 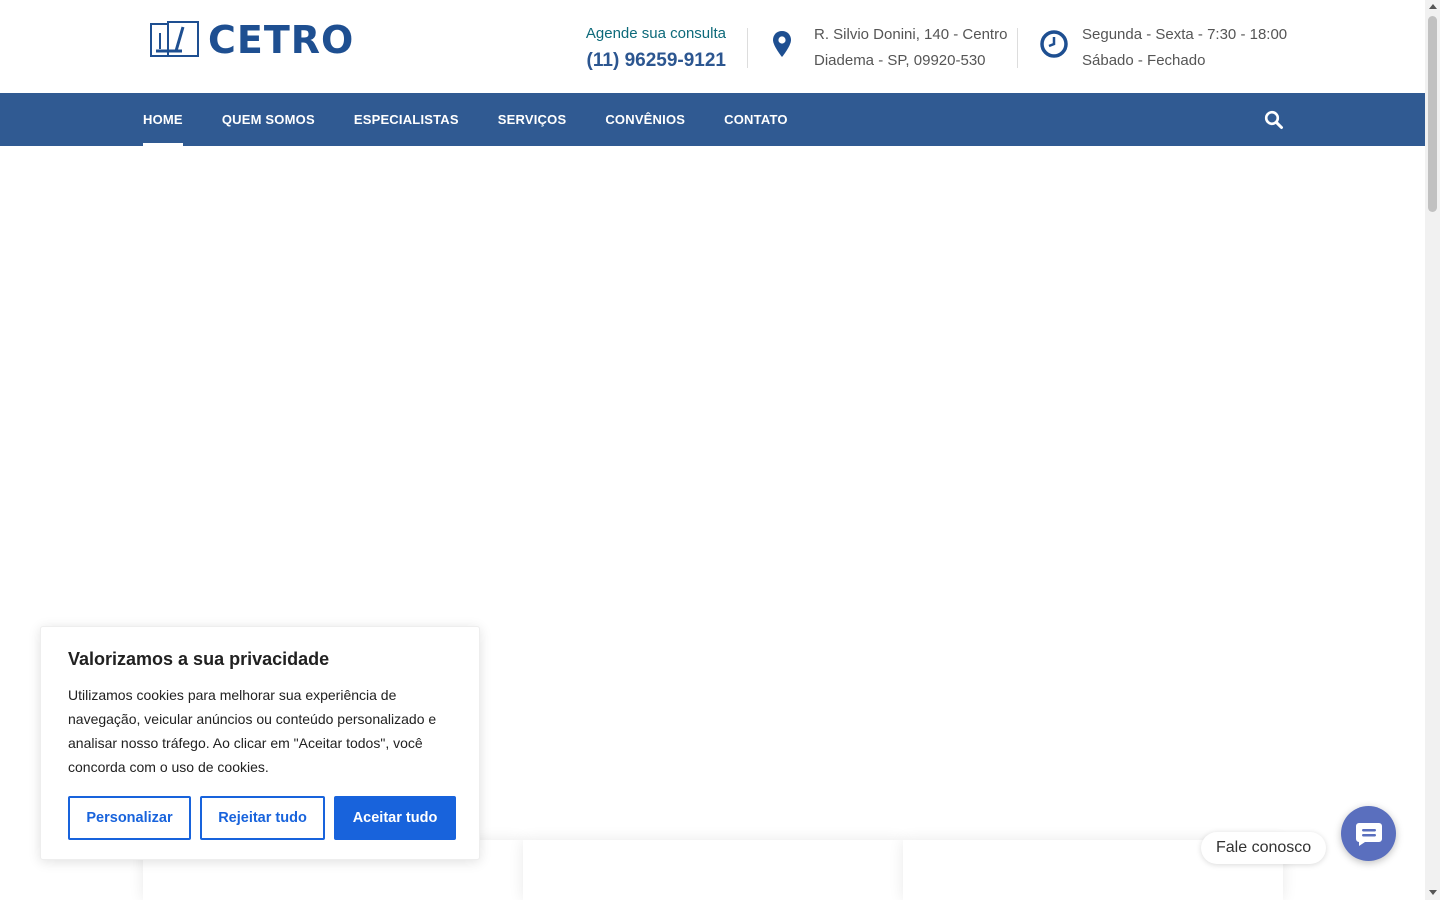 I want to click on map-pin-icon, so click(x=782, y=44).